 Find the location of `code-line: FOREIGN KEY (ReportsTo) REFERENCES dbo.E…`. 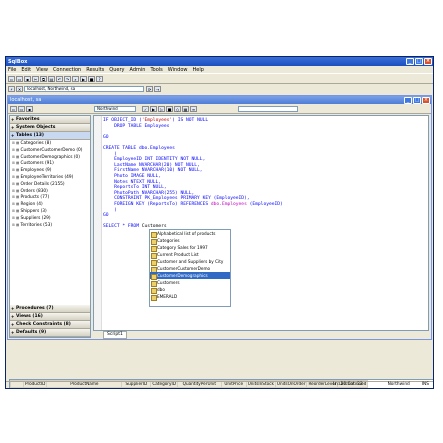

code-line: FOREIGN KEY (ReportsTo) REFERENCES dbo.E… is located at coordinates (193, 205).